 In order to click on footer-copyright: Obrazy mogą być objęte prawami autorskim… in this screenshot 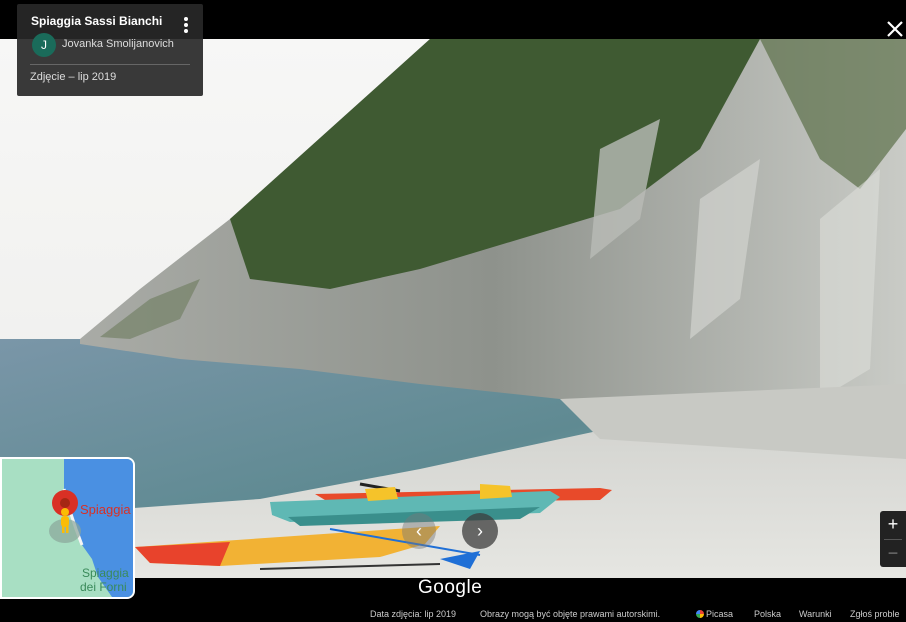, I will do `click(570, 614)`.